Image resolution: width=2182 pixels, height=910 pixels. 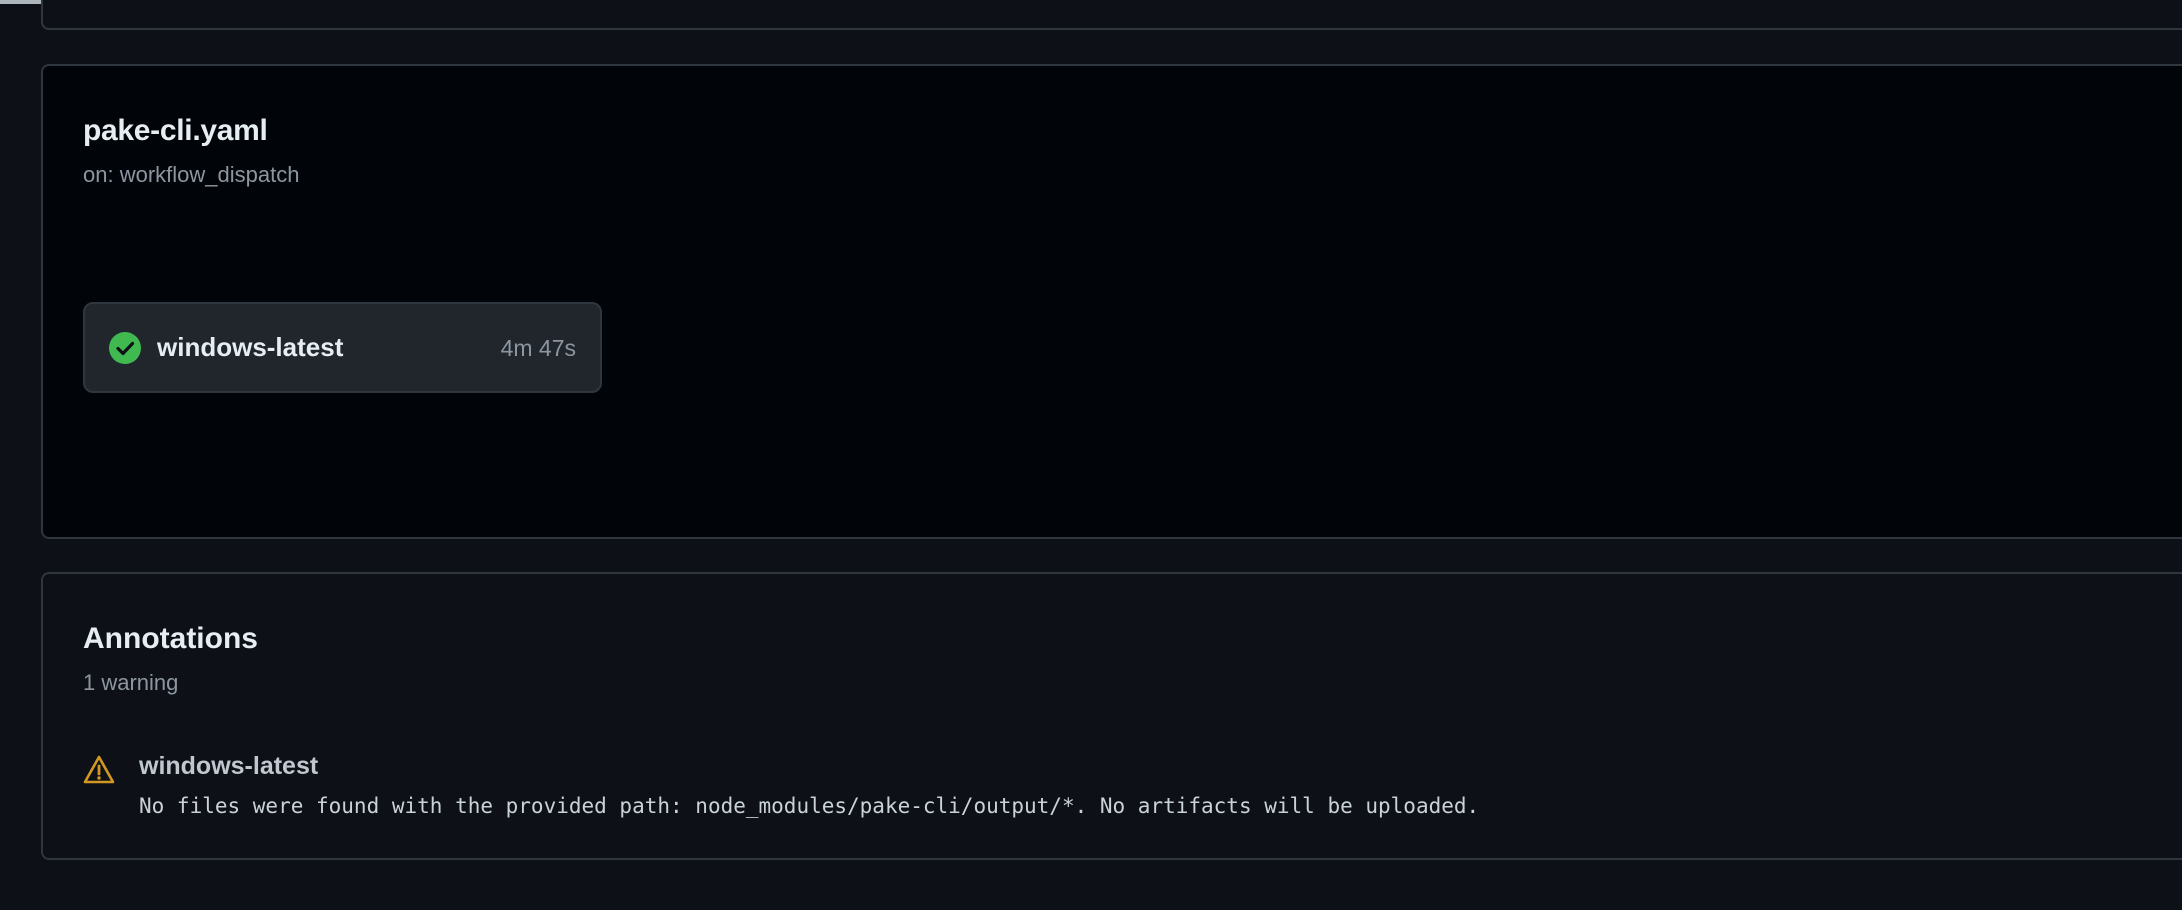 I want to click on workflow-file-name: pake-cli.yaml, so click(x=175, y=130).